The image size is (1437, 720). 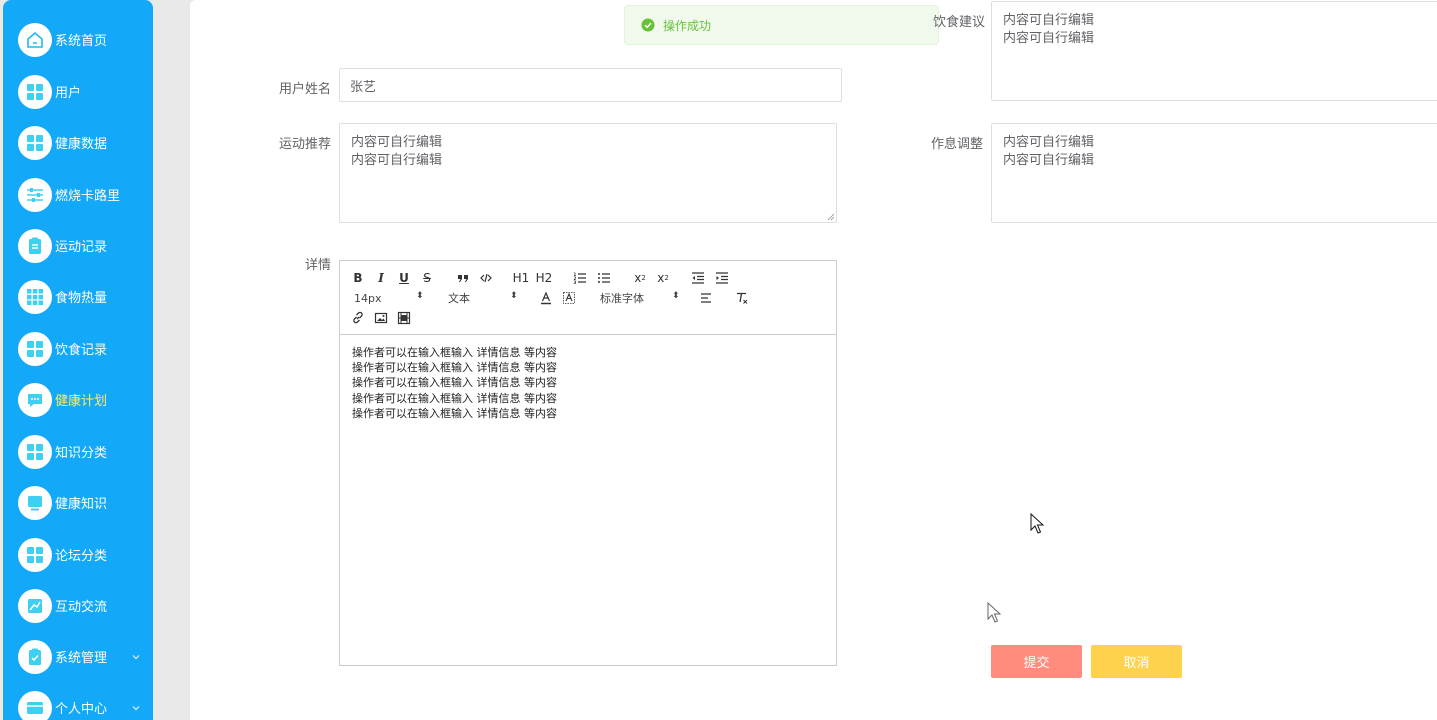 I want to click on sidebar-item-label: 食物热量, so click(x=81, y=298).